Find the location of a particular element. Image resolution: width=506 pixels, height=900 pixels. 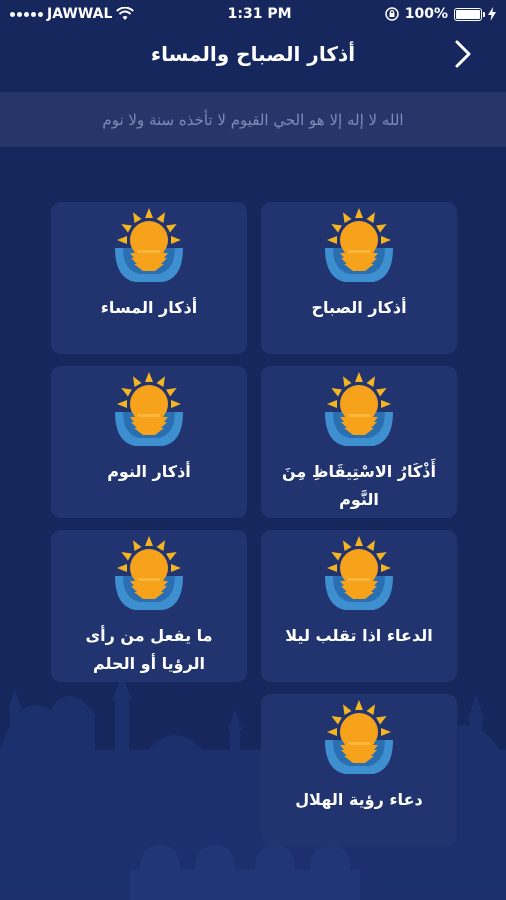

carrier-name: JAWWAL is located at coordinates (80, 14).